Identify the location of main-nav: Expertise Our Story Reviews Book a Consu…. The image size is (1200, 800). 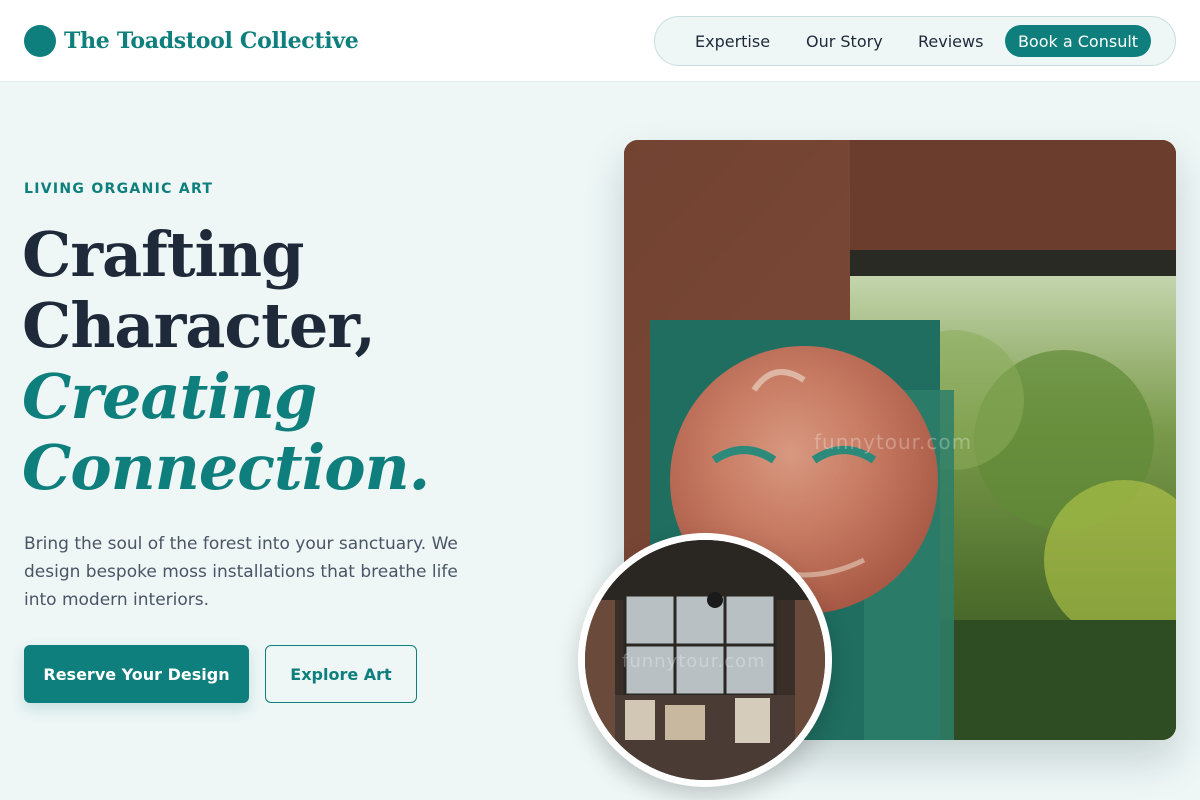
(915, 41).